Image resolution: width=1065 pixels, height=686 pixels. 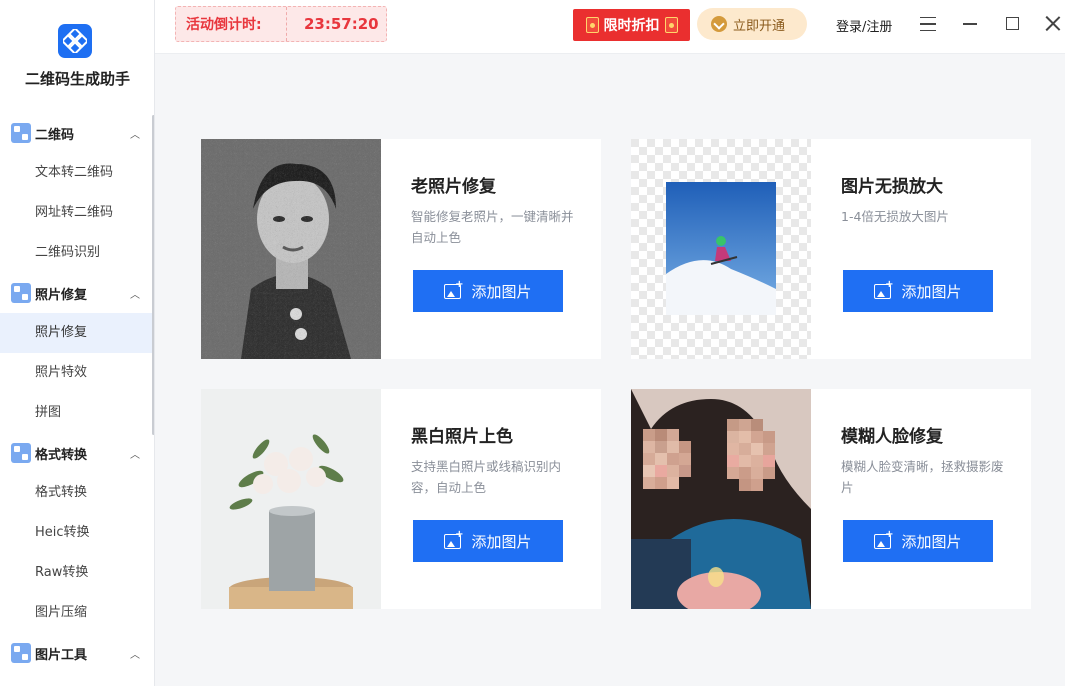 What do you see at coordinates (76, 613) in the screenshot?
I see `sidebar-item-image-compress: 图片压缩` at bounding box center [76, 613].